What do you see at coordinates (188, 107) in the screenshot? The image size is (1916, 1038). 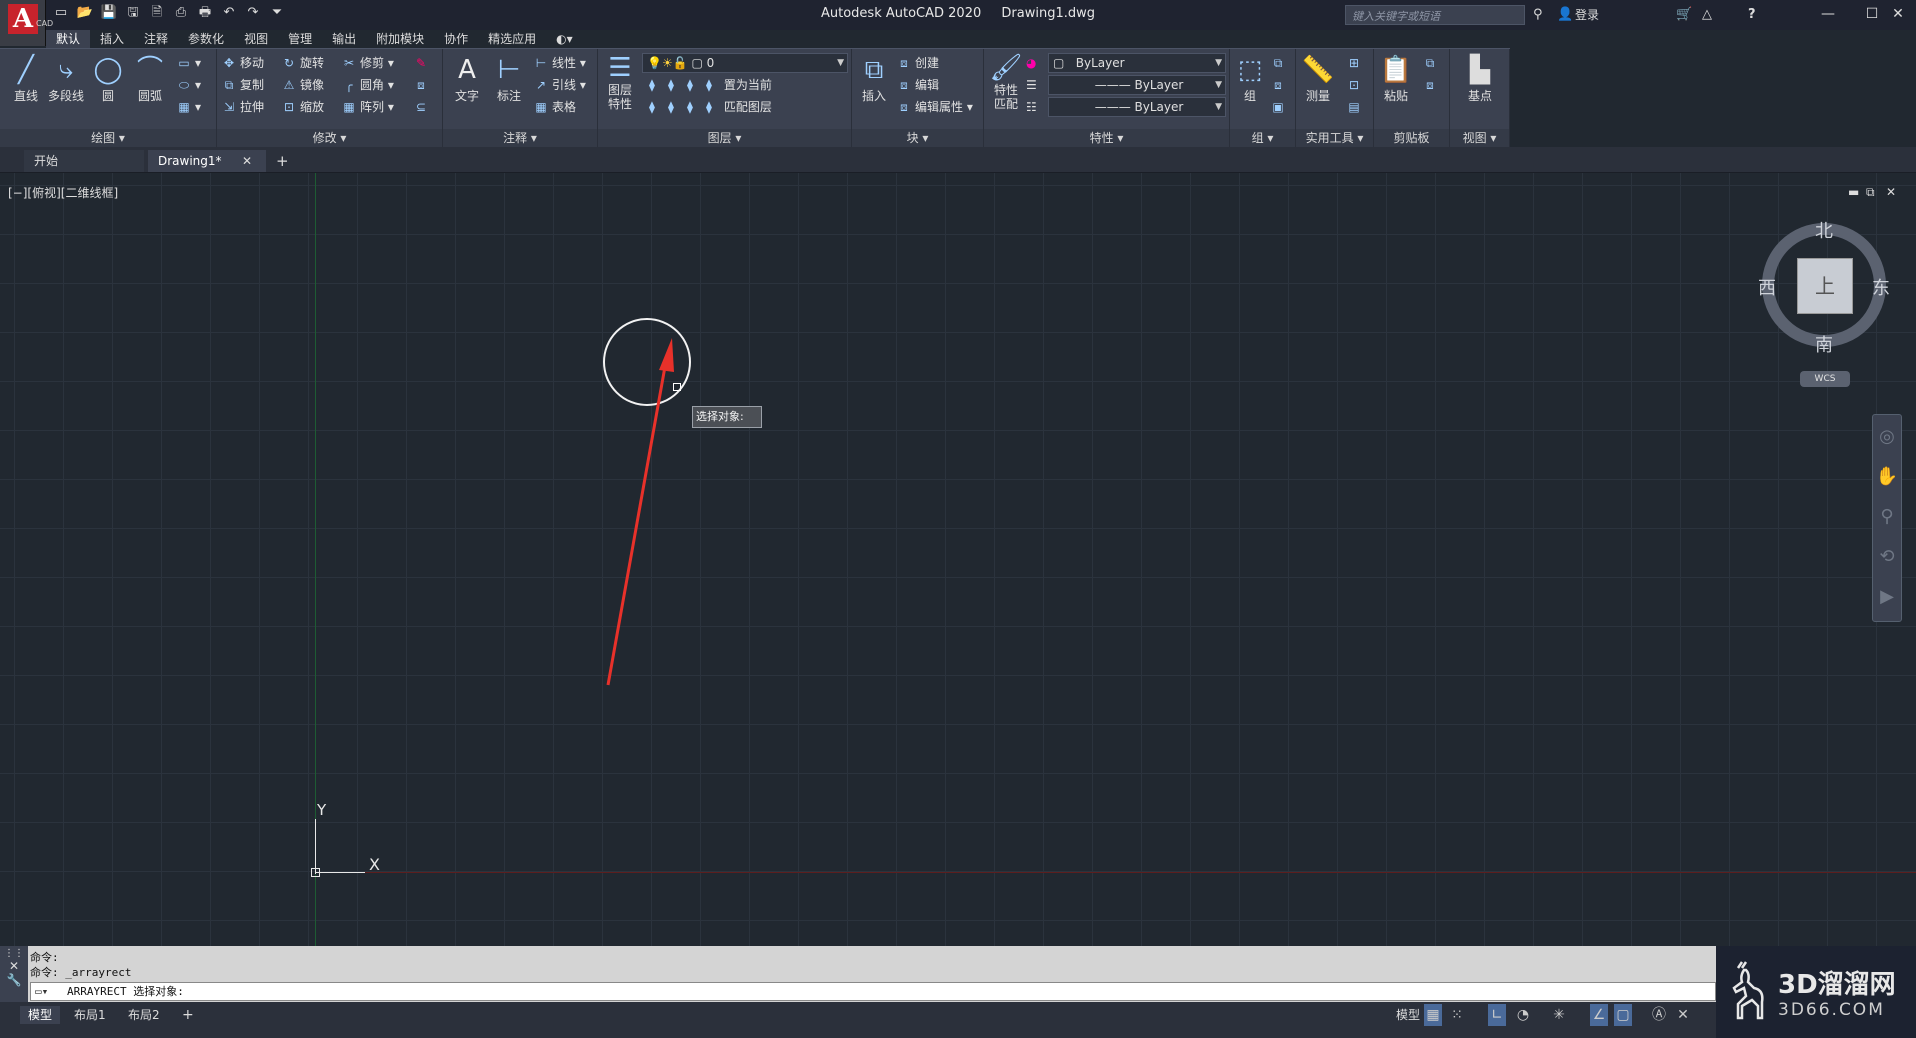 I see `hatch-icon: ▦ ▾` at bounding box center [188, 107].